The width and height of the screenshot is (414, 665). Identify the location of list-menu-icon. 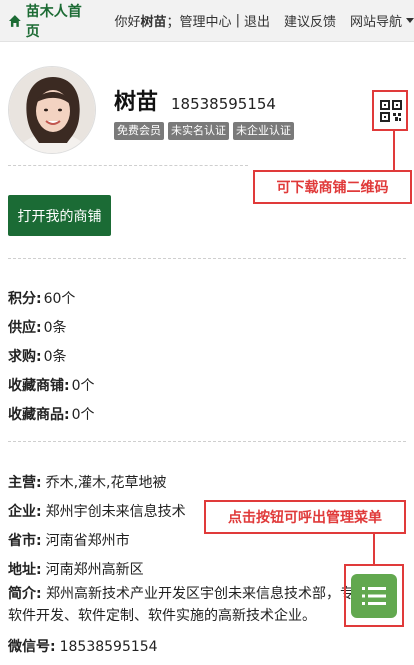
(374, 596).